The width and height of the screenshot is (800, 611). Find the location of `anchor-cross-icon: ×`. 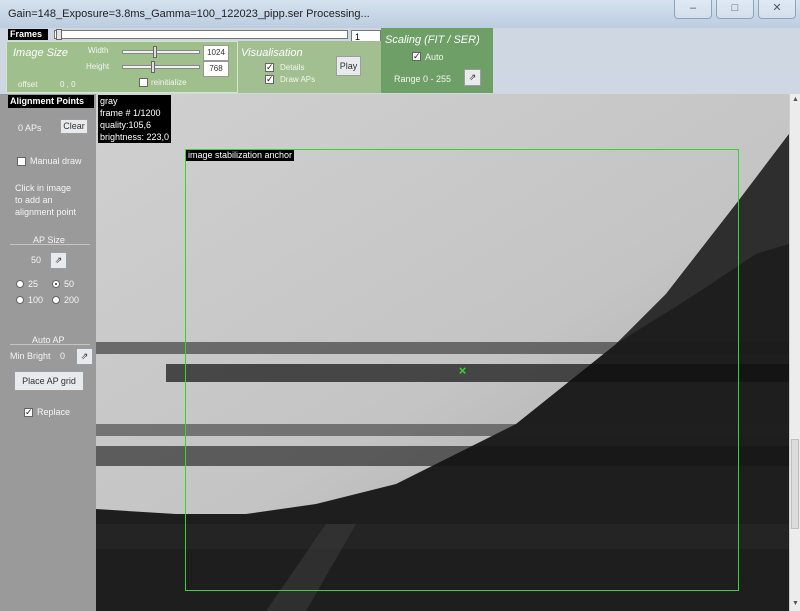

anchor-cross-icon: × is located at coordinates (462, 370).